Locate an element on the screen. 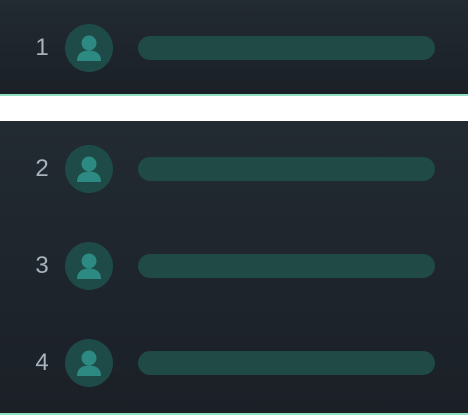  leaderboard-row: 1 is located at coordinates (234, 48).